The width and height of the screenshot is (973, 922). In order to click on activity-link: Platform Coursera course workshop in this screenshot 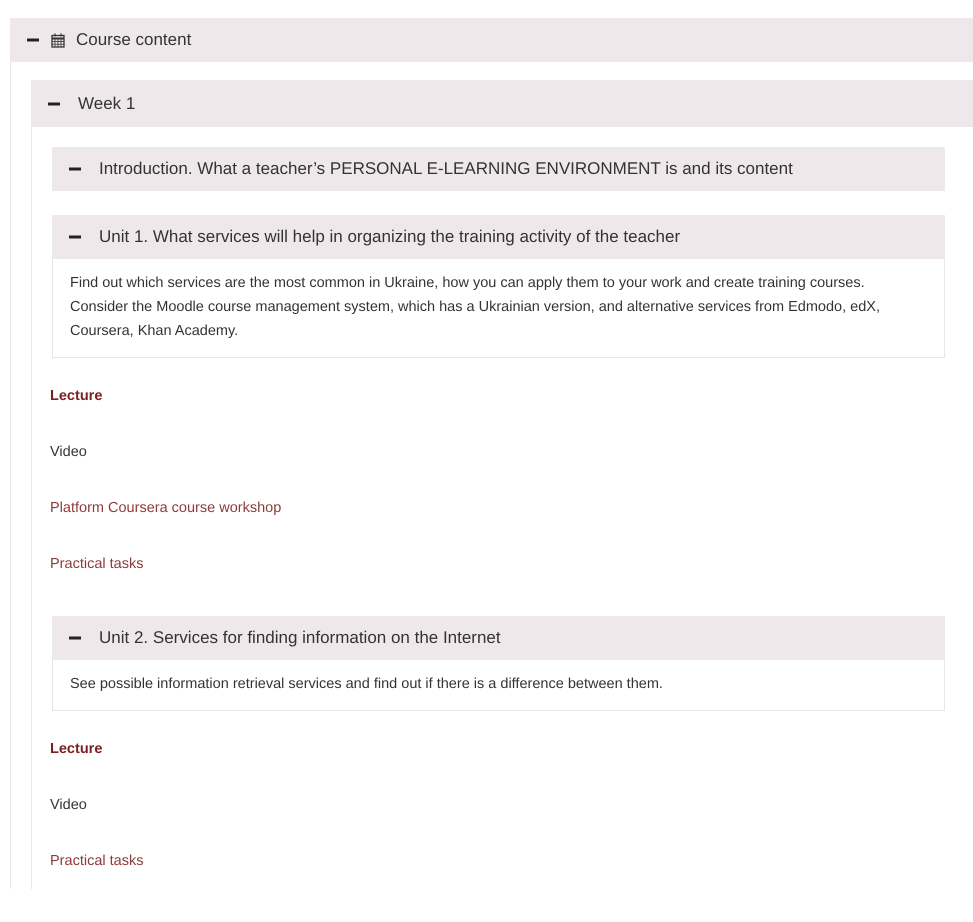, I will do `click(166, 508)`.